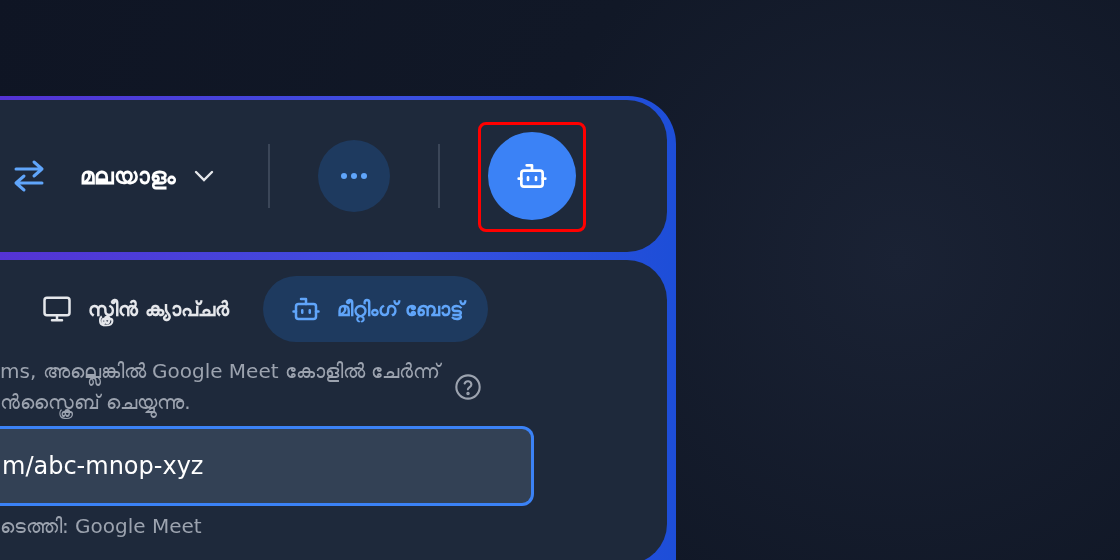 The image size is (1120, 560). What do you see at coordinates (220, 402) in the screenshot?
I see `description-text: ൻസ്ക്രൈബ് ചെയ്യുന്നു.` at bounding box center [220, 402].